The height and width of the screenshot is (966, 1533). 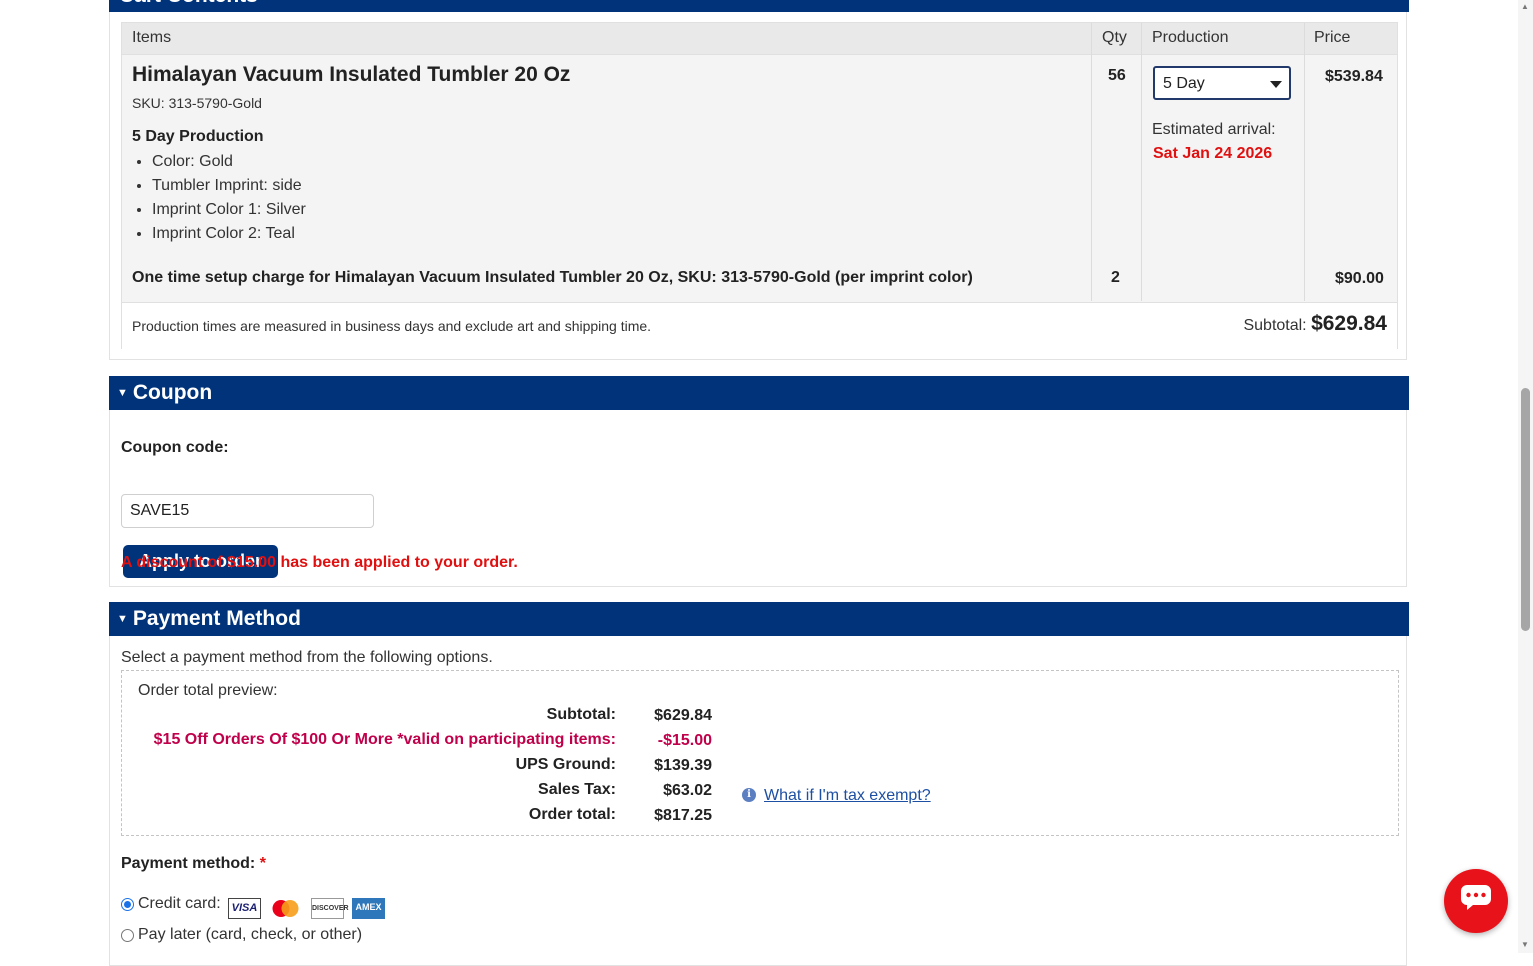 What do you see at coordinates (198, 136) in the screenshot?
I see `production-label: 5 Day Production` at bounding box center [198, 136].